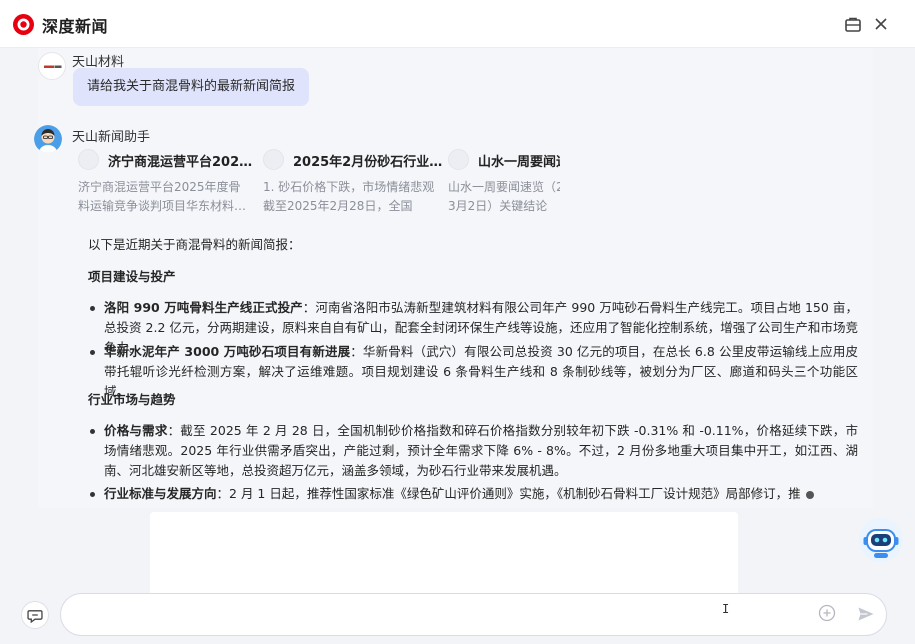 The width and height of the screenshot is (915, 644). I want to click on app-title: 深度新闻, so click(75, 26).